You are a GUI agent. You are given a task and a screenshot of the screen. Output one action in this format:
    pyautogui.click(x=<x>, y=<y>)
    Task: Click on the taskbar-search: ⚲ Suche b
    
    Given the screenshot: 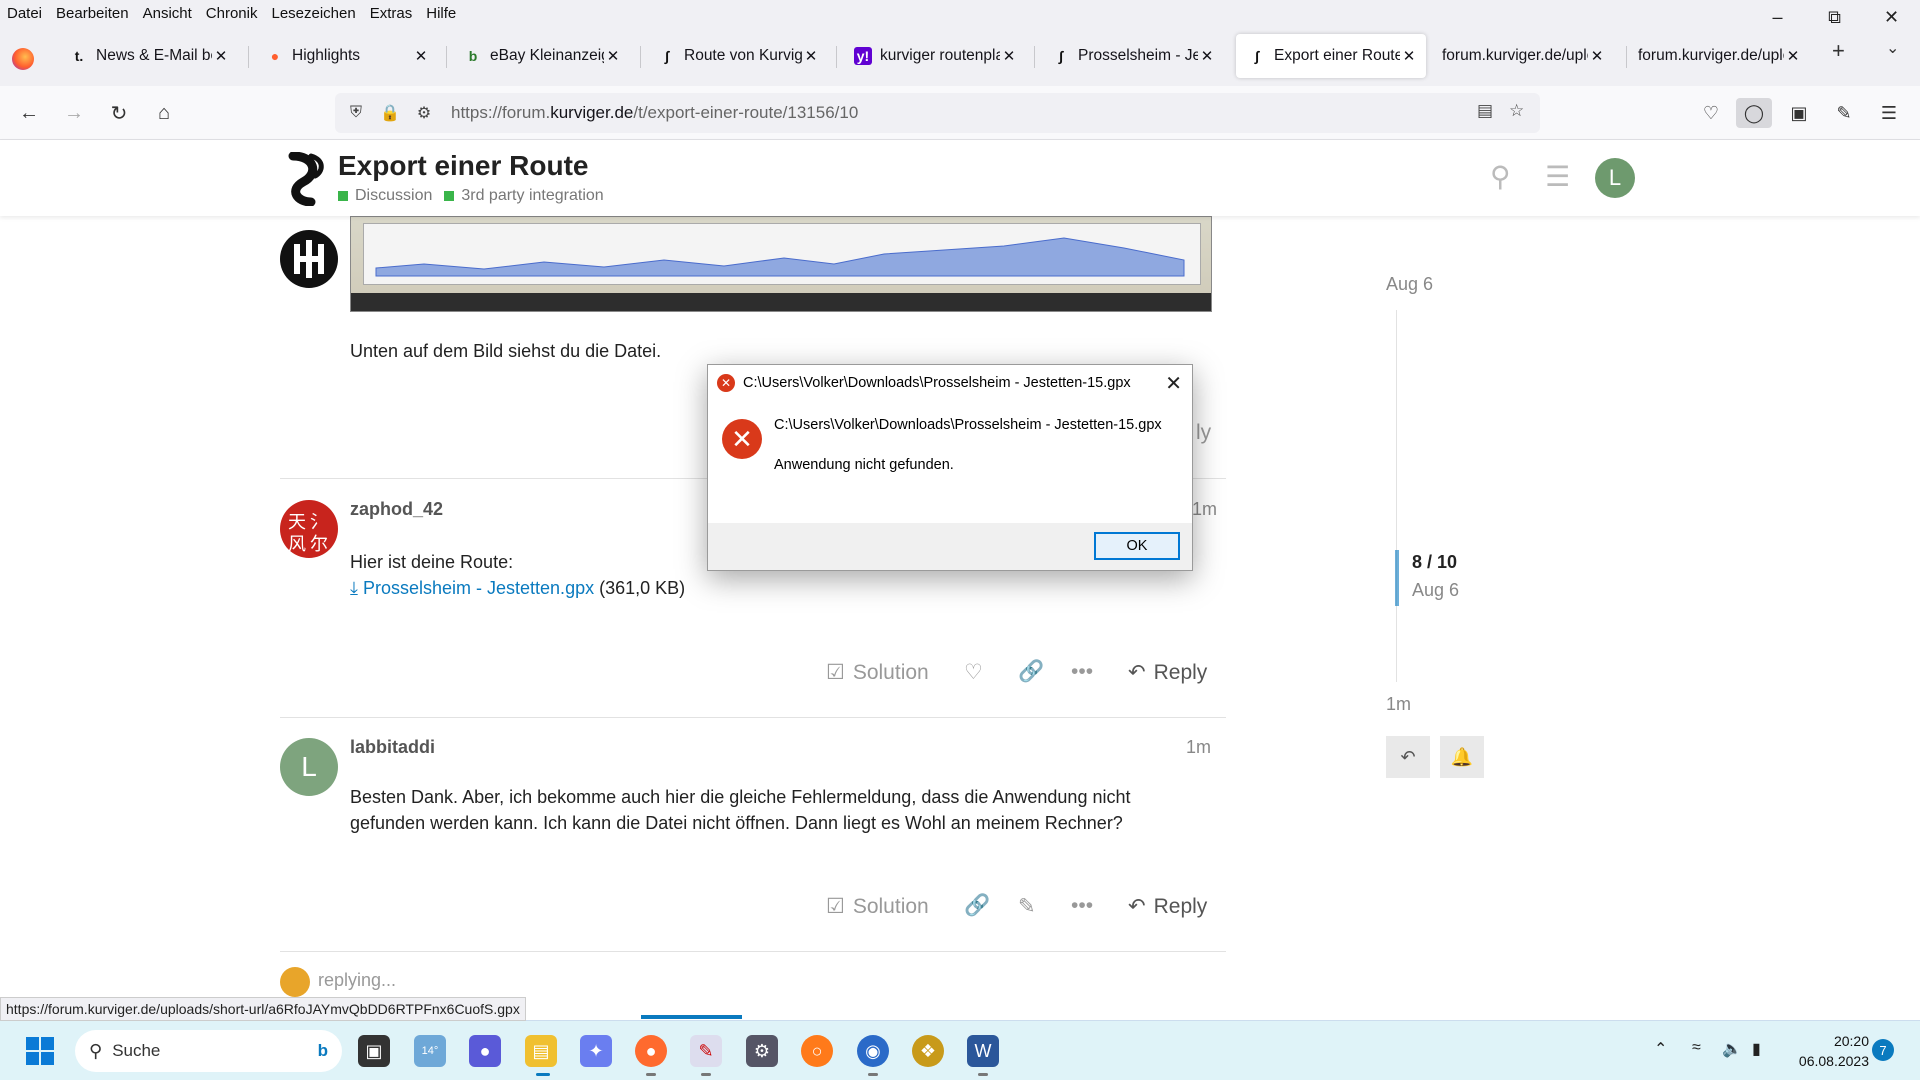 What is the action you would take?
    pyautogui.click(x=208, y=1051)
    